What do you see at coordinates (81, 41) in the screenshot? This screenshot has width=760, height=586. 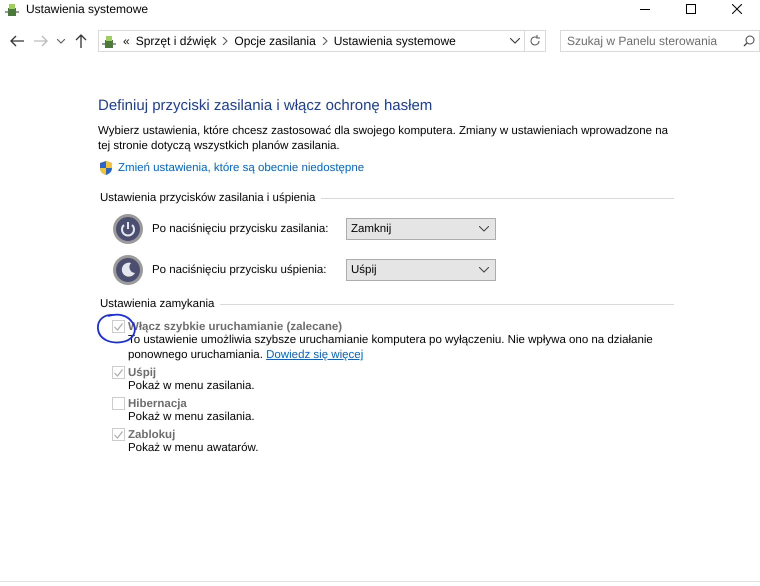 I see `up-arrow-icon` at bounding box center [81, 41].